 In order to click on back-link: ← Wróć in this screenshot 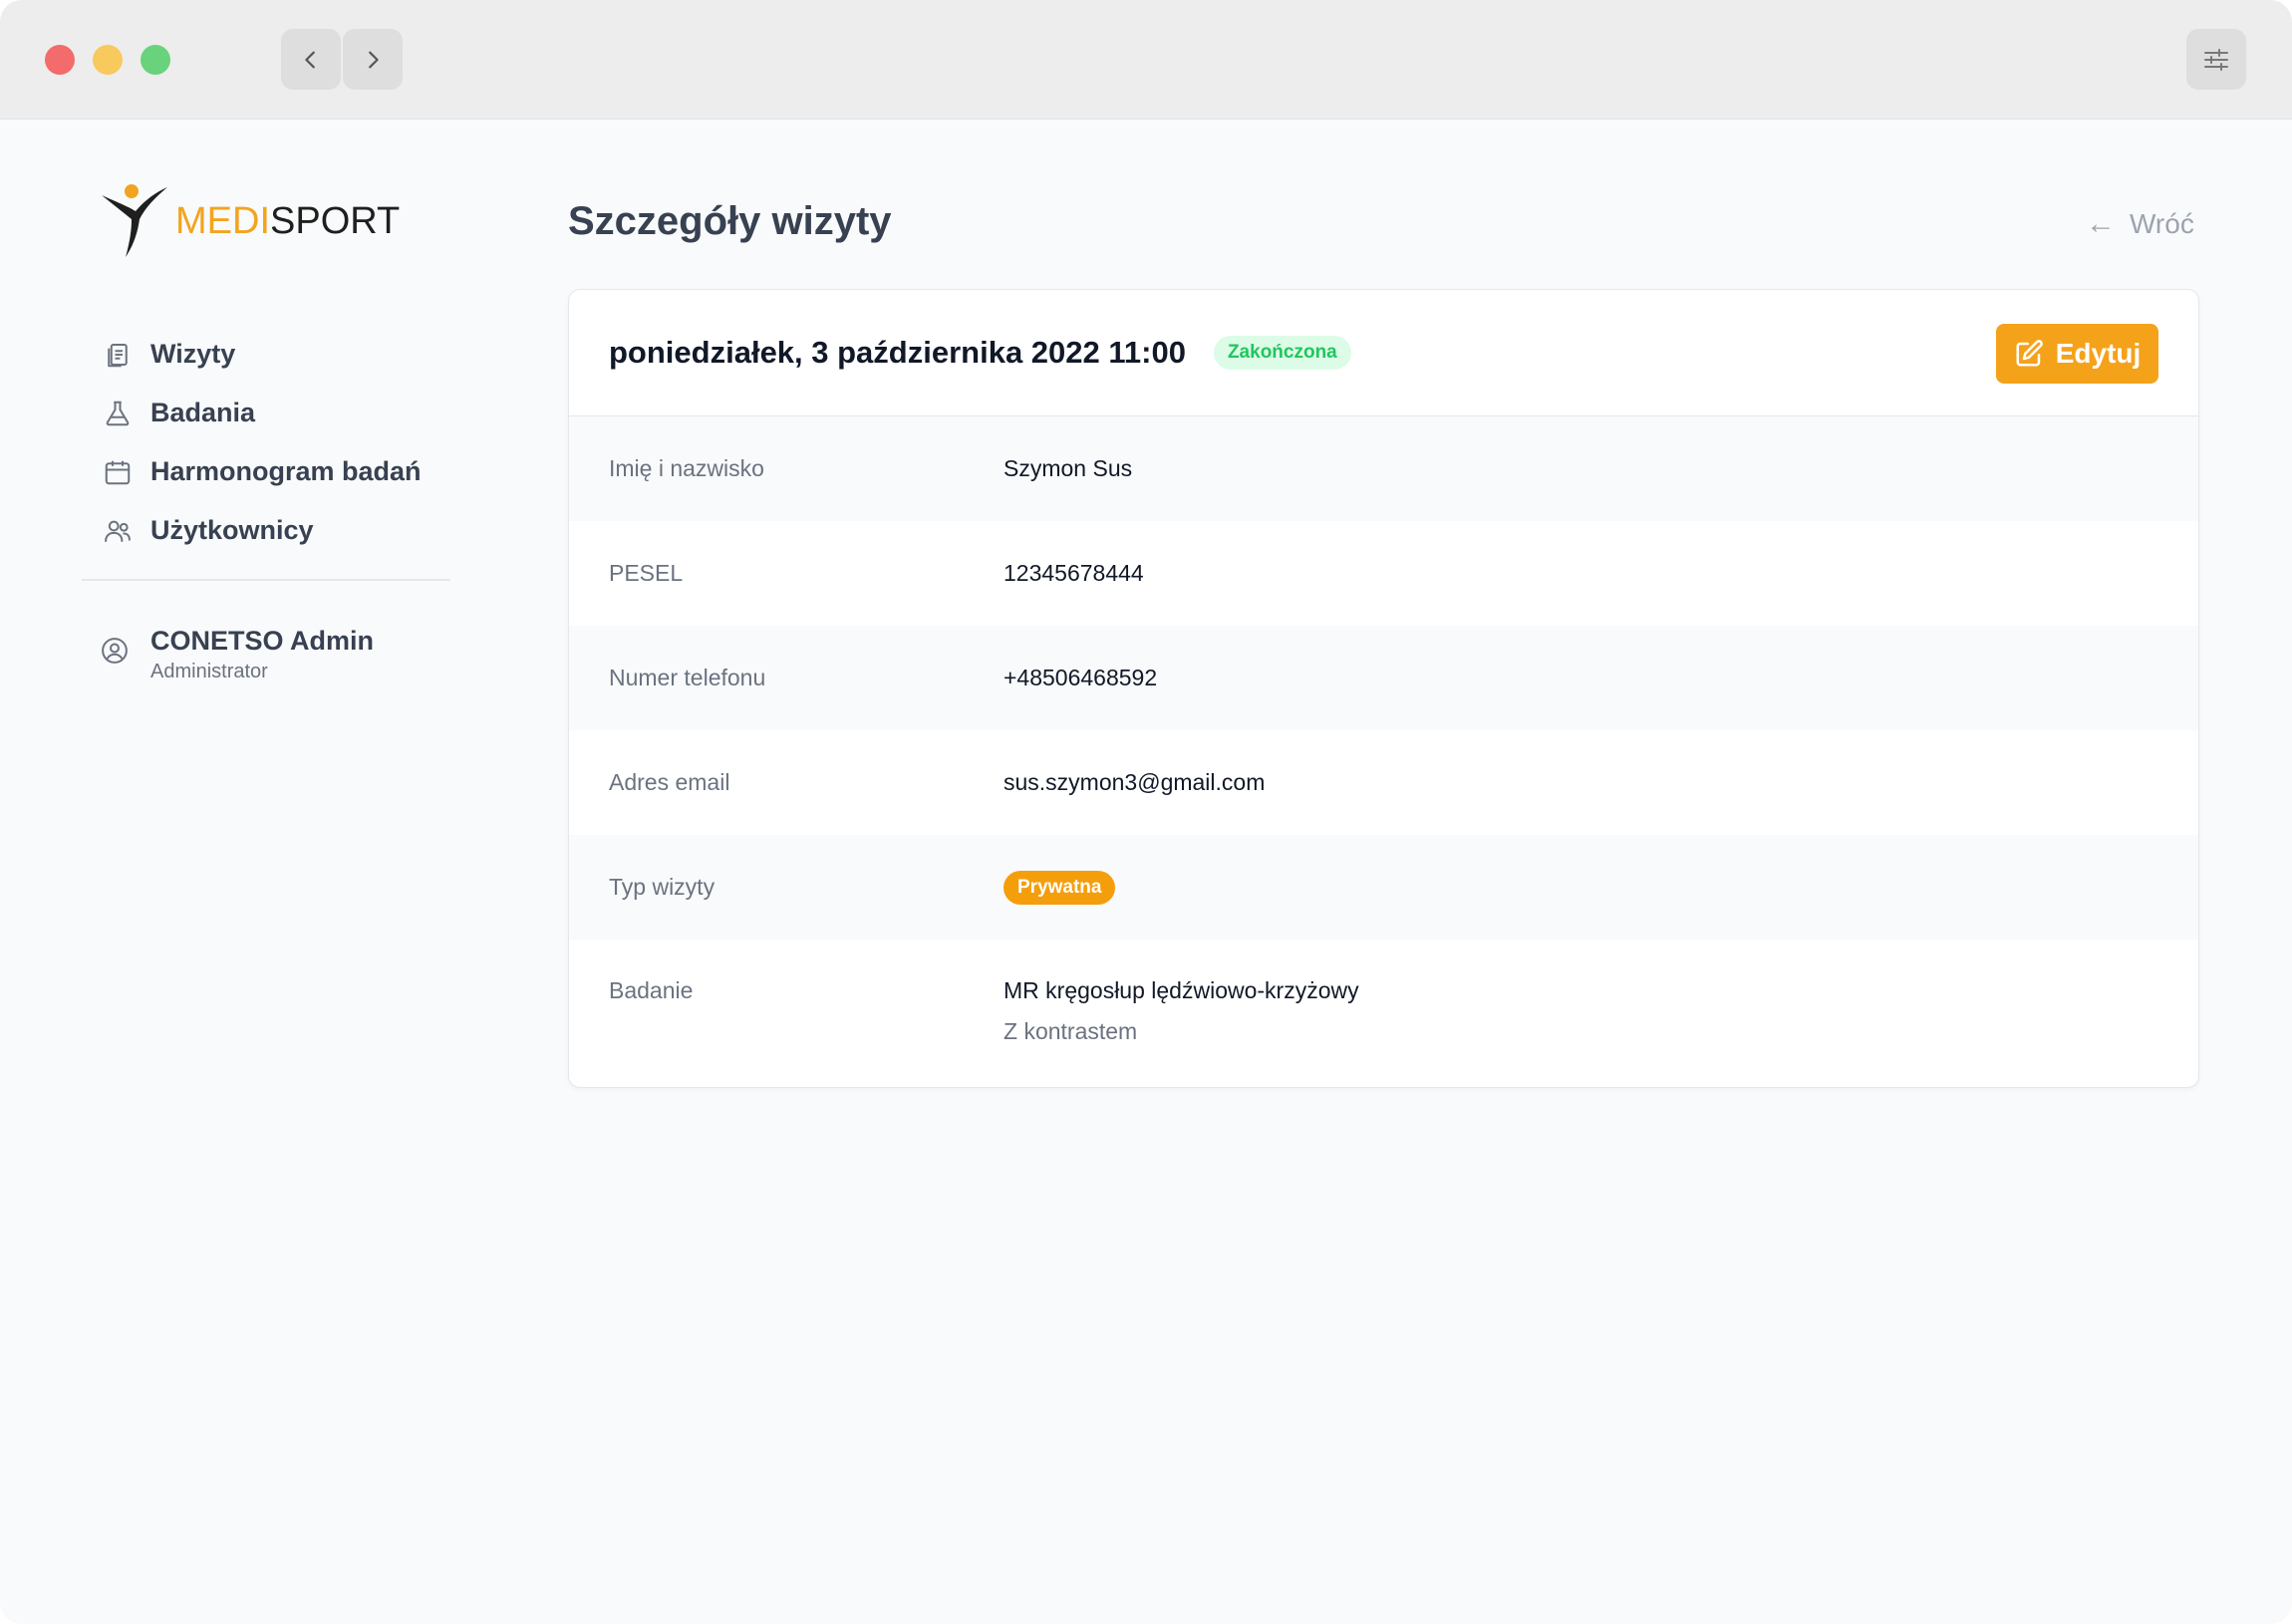, I will do `click(2140, 224)`.